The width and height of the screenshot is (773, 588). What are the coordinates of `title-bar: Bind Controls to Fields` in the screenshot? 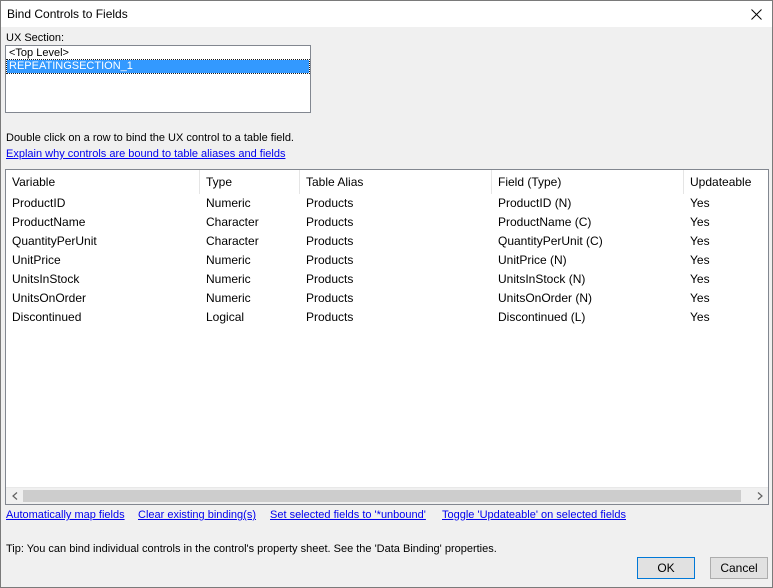 It's located at (386, 14).